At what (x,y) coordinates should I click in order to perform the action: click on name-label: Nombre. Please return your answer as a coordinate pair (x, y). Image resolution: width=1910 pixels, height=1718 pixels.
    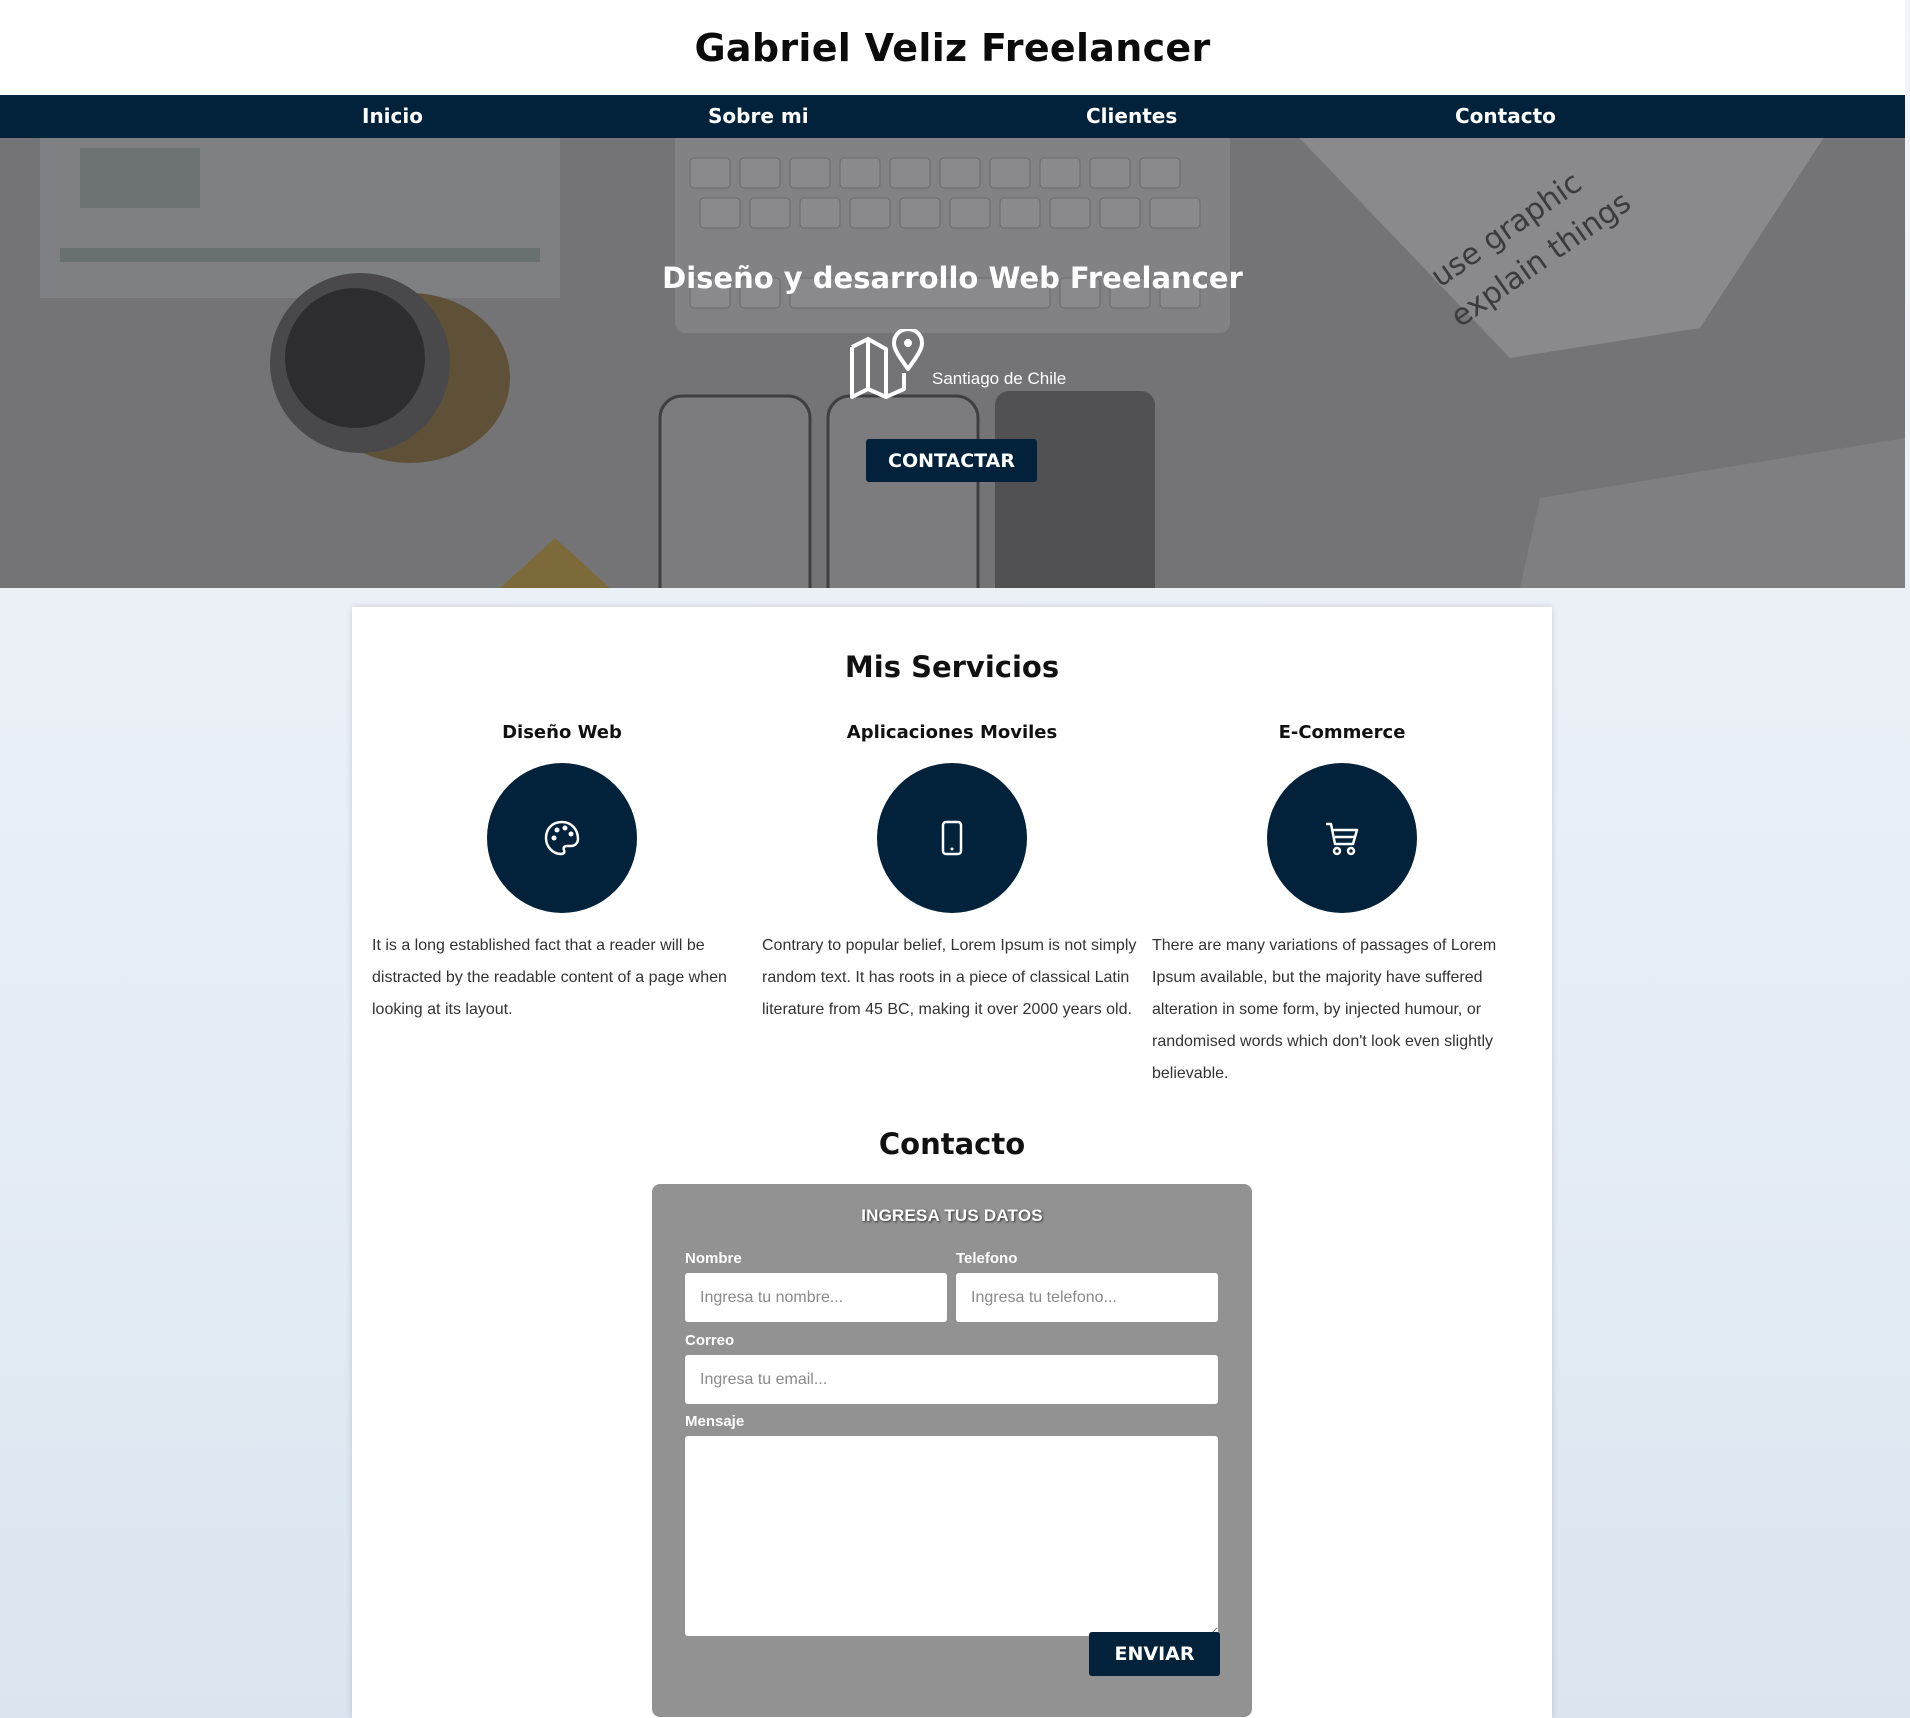
    Looking at the image, I should click on (713, 1258).